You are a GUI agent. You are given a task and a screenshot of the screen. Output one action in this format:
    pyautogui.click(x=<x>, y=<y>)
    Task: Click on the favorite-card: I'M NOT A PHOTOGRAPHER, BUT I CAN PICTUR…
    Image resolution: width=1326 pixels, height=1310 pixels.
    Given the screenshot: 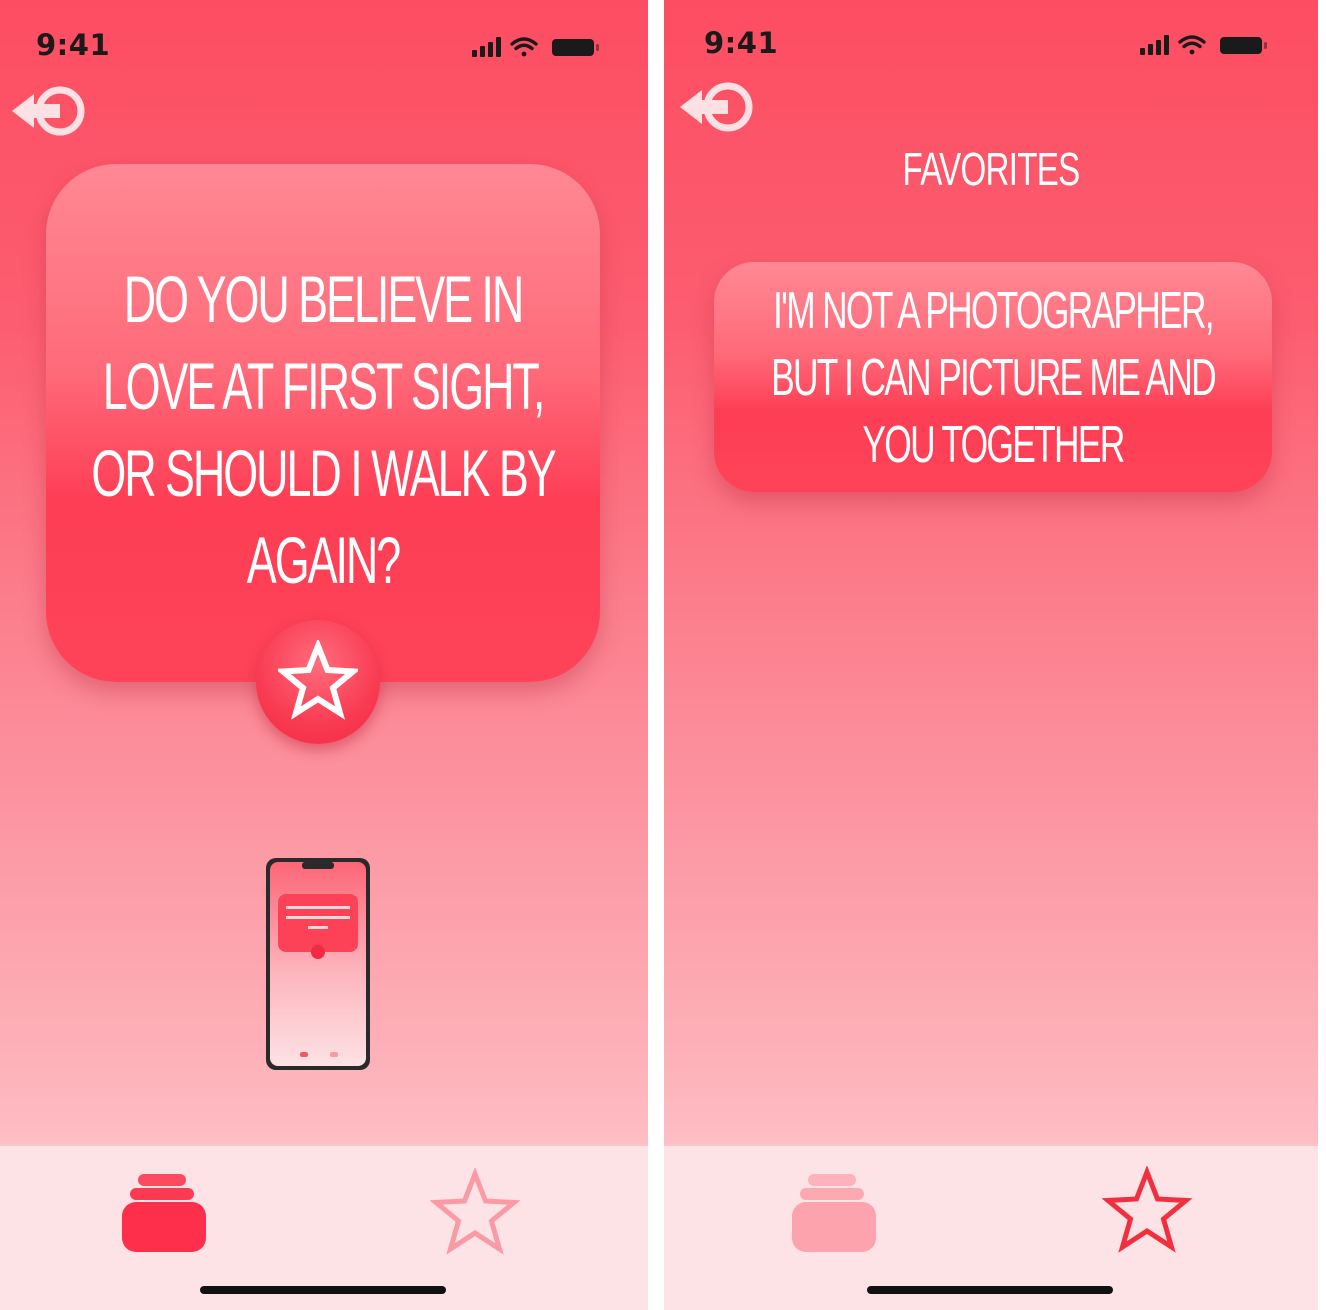 What is the action you would take?
    pyautogui.click(x=993, y=377)
    